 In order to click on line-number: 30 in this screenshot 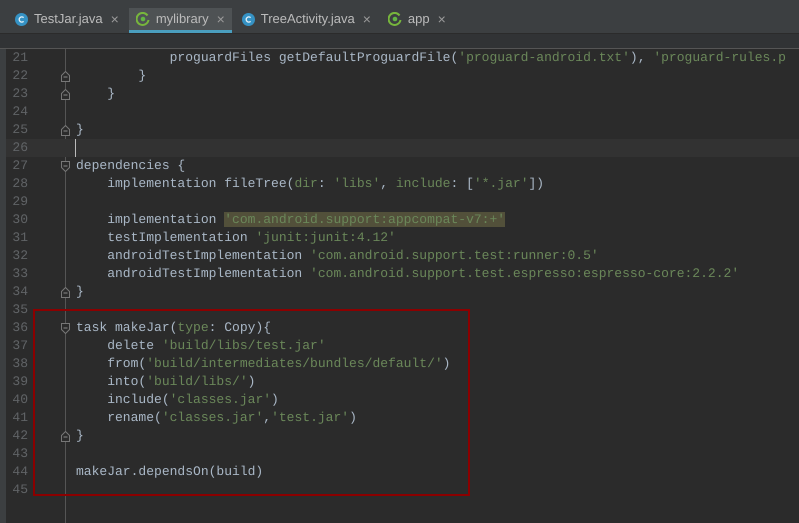, I will do `click(19, 220)`.